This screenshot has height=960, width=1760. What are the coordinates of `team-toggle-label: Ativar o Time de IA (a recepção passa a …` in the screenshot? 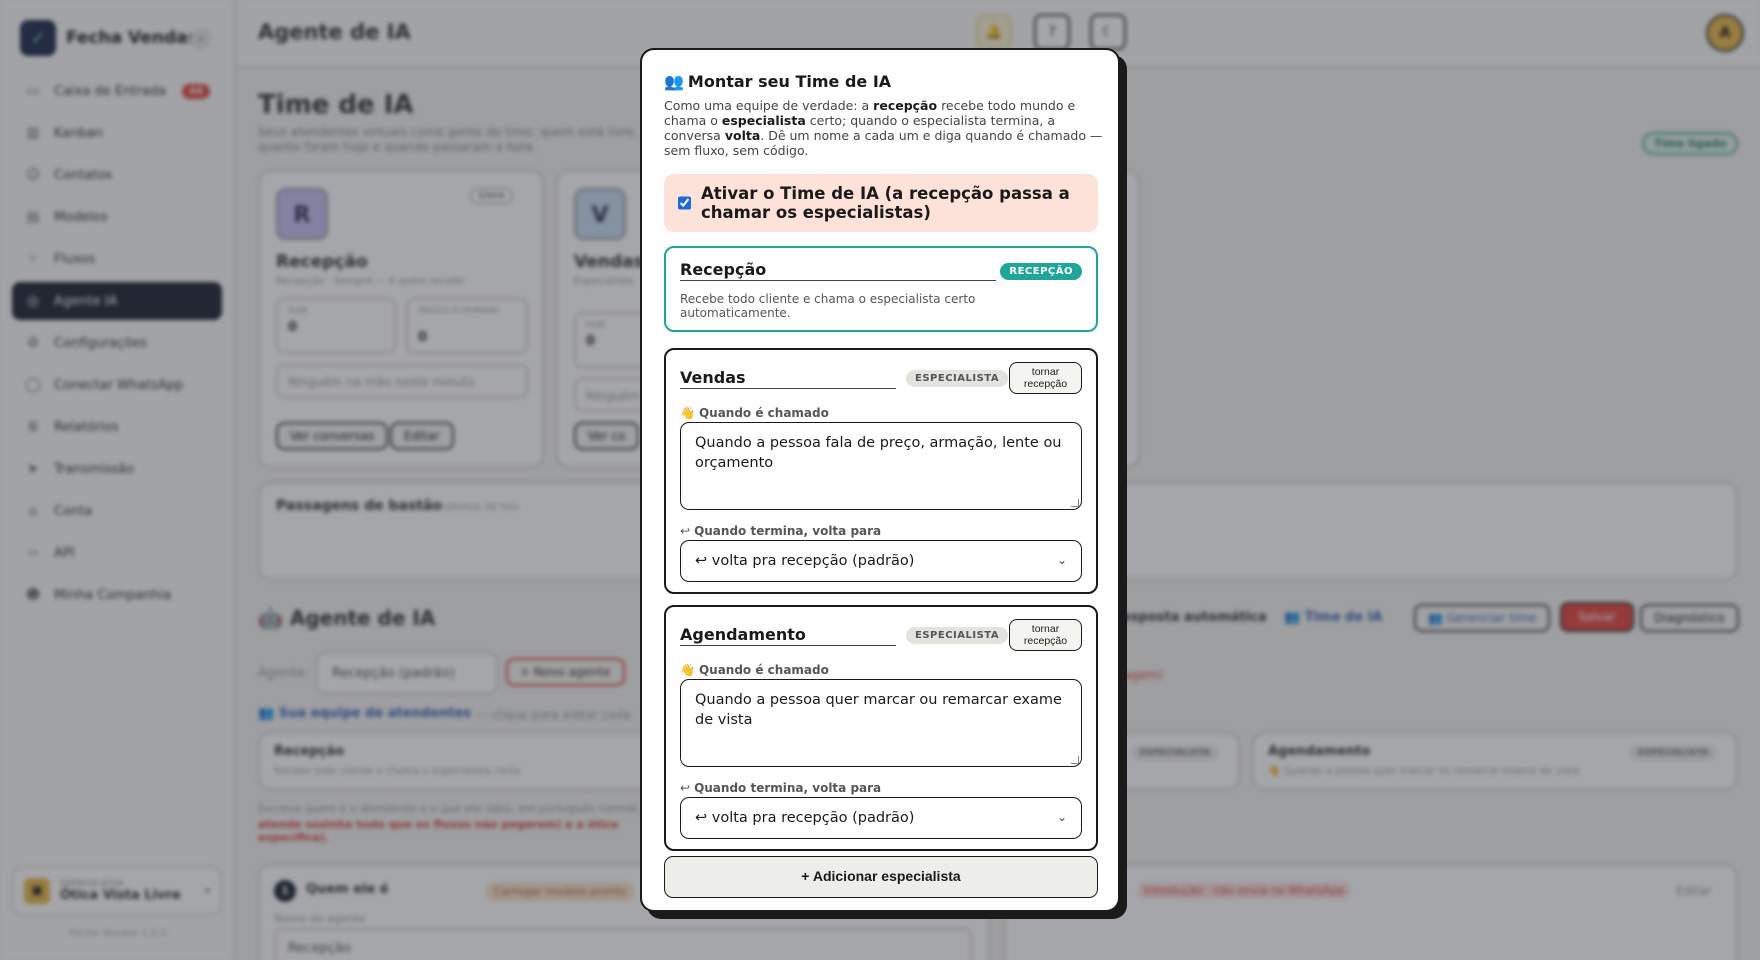 It's located at (885, 203).